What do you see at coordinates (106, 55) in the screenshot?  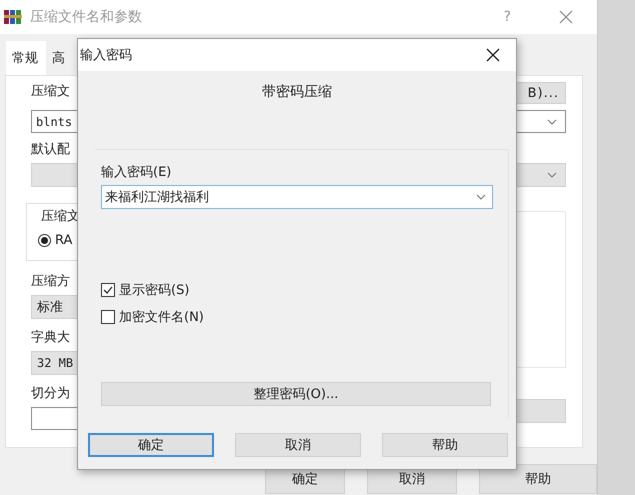 I see `dialog-title: 输入密码` at bounding box center [106, 55].